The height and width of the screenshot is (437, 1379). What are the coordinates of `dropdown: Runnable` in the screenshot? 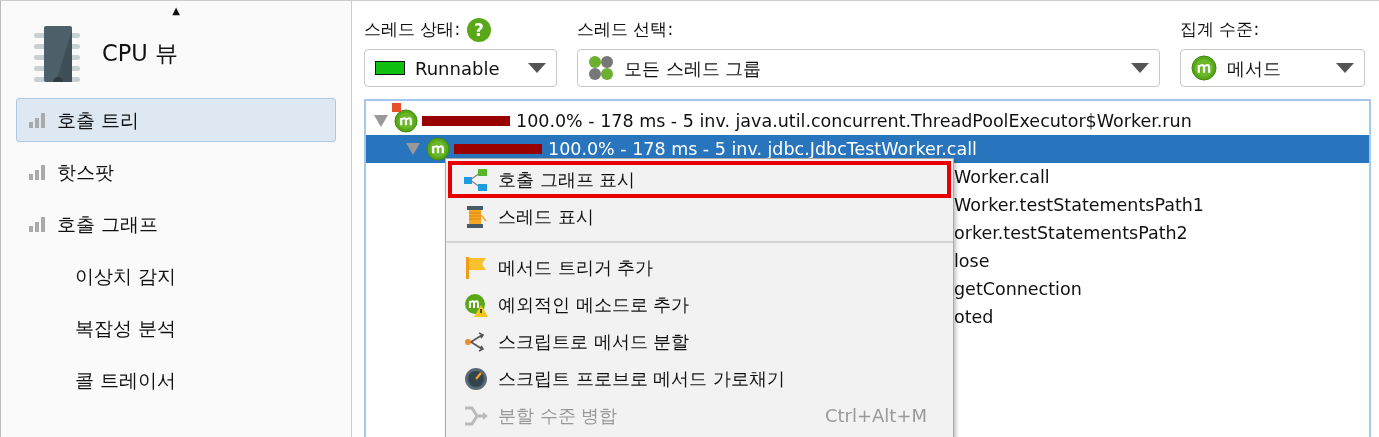 It's located at (460, 68).